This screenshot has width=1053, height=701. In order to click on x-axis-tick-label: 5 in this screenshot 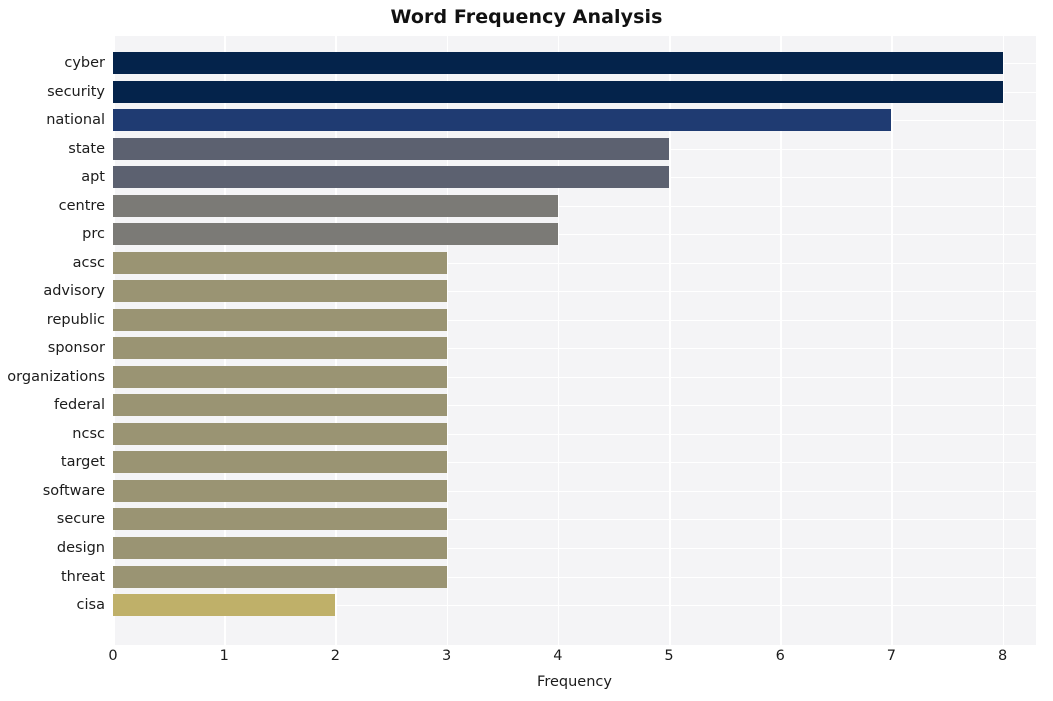, I will do `click(669, 656)`.